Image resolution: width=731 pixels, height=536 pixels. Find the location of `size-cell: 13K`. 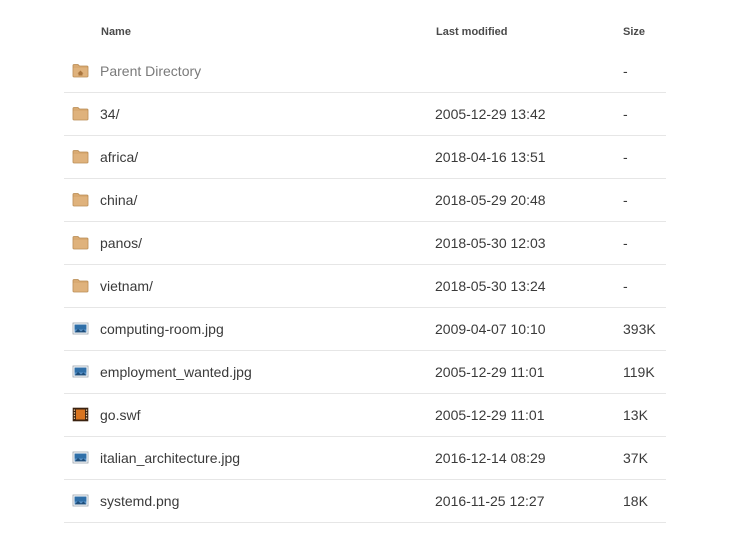

size-cell: 13K is located at coordinates (635, 415).